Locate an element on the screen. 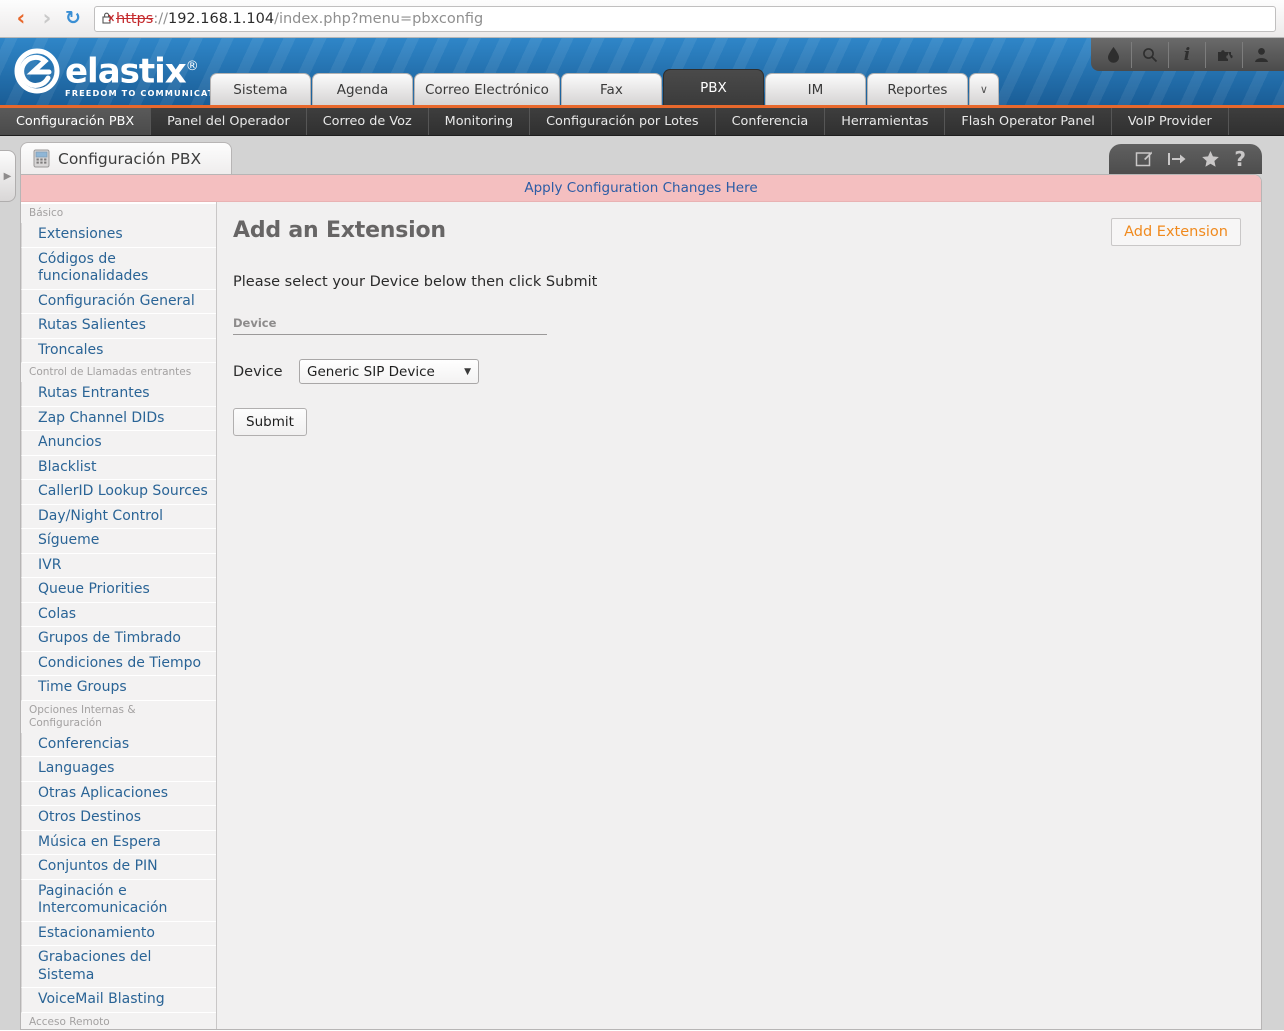 Image resolution: width=1284 pixels, height=1031 pixels. submit-button: Submit is located at coordinates (270, 422).